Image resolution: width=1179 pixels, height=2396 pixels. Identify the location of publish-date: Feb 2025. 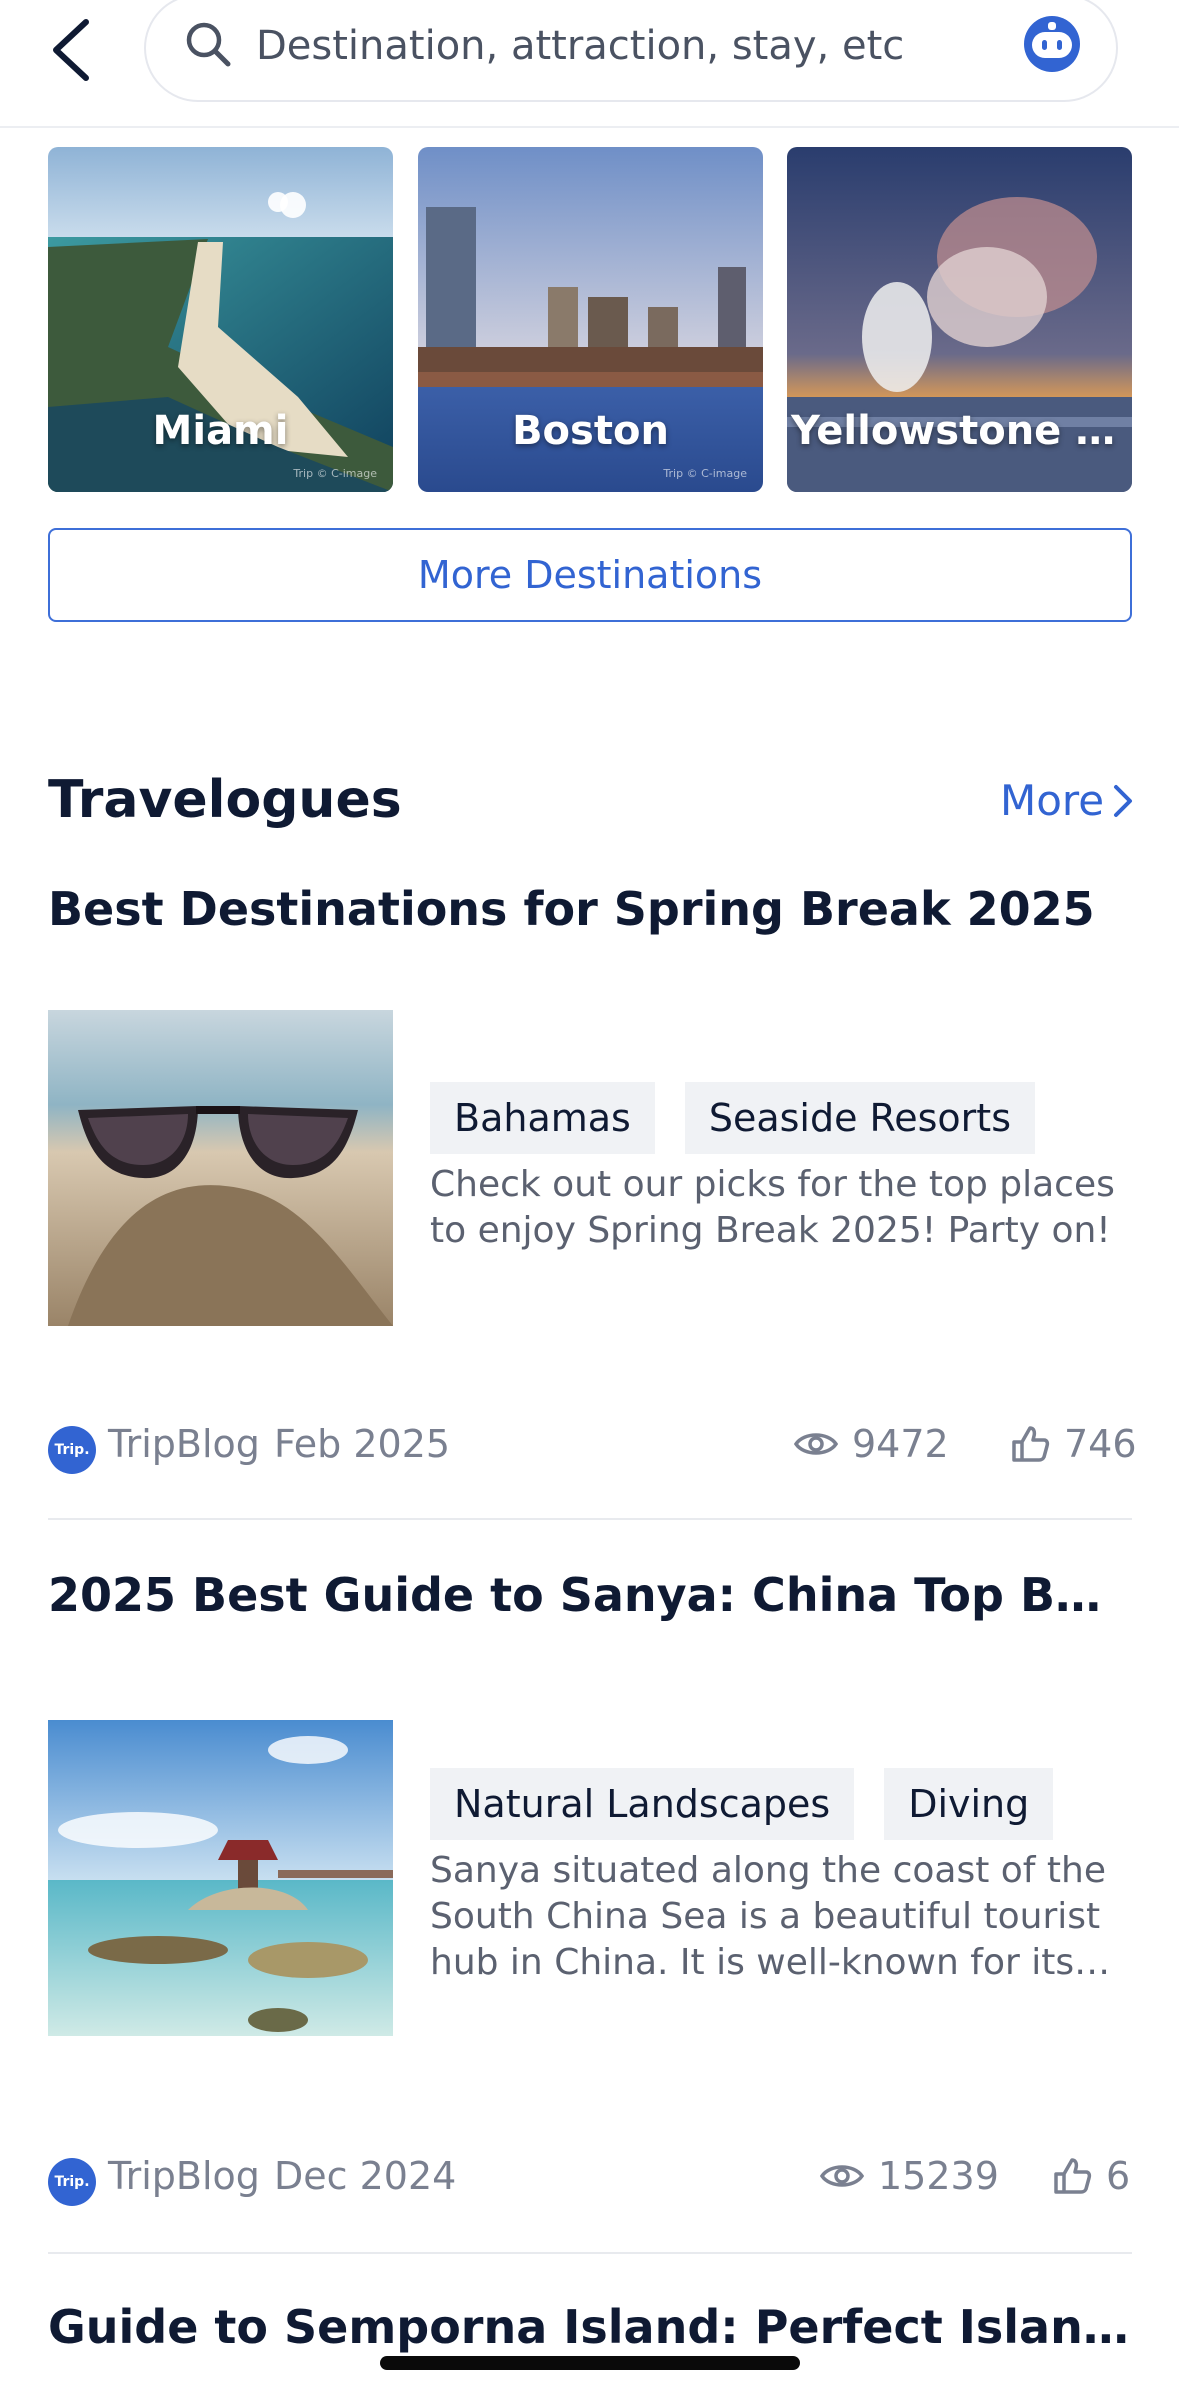
(362, 1444).